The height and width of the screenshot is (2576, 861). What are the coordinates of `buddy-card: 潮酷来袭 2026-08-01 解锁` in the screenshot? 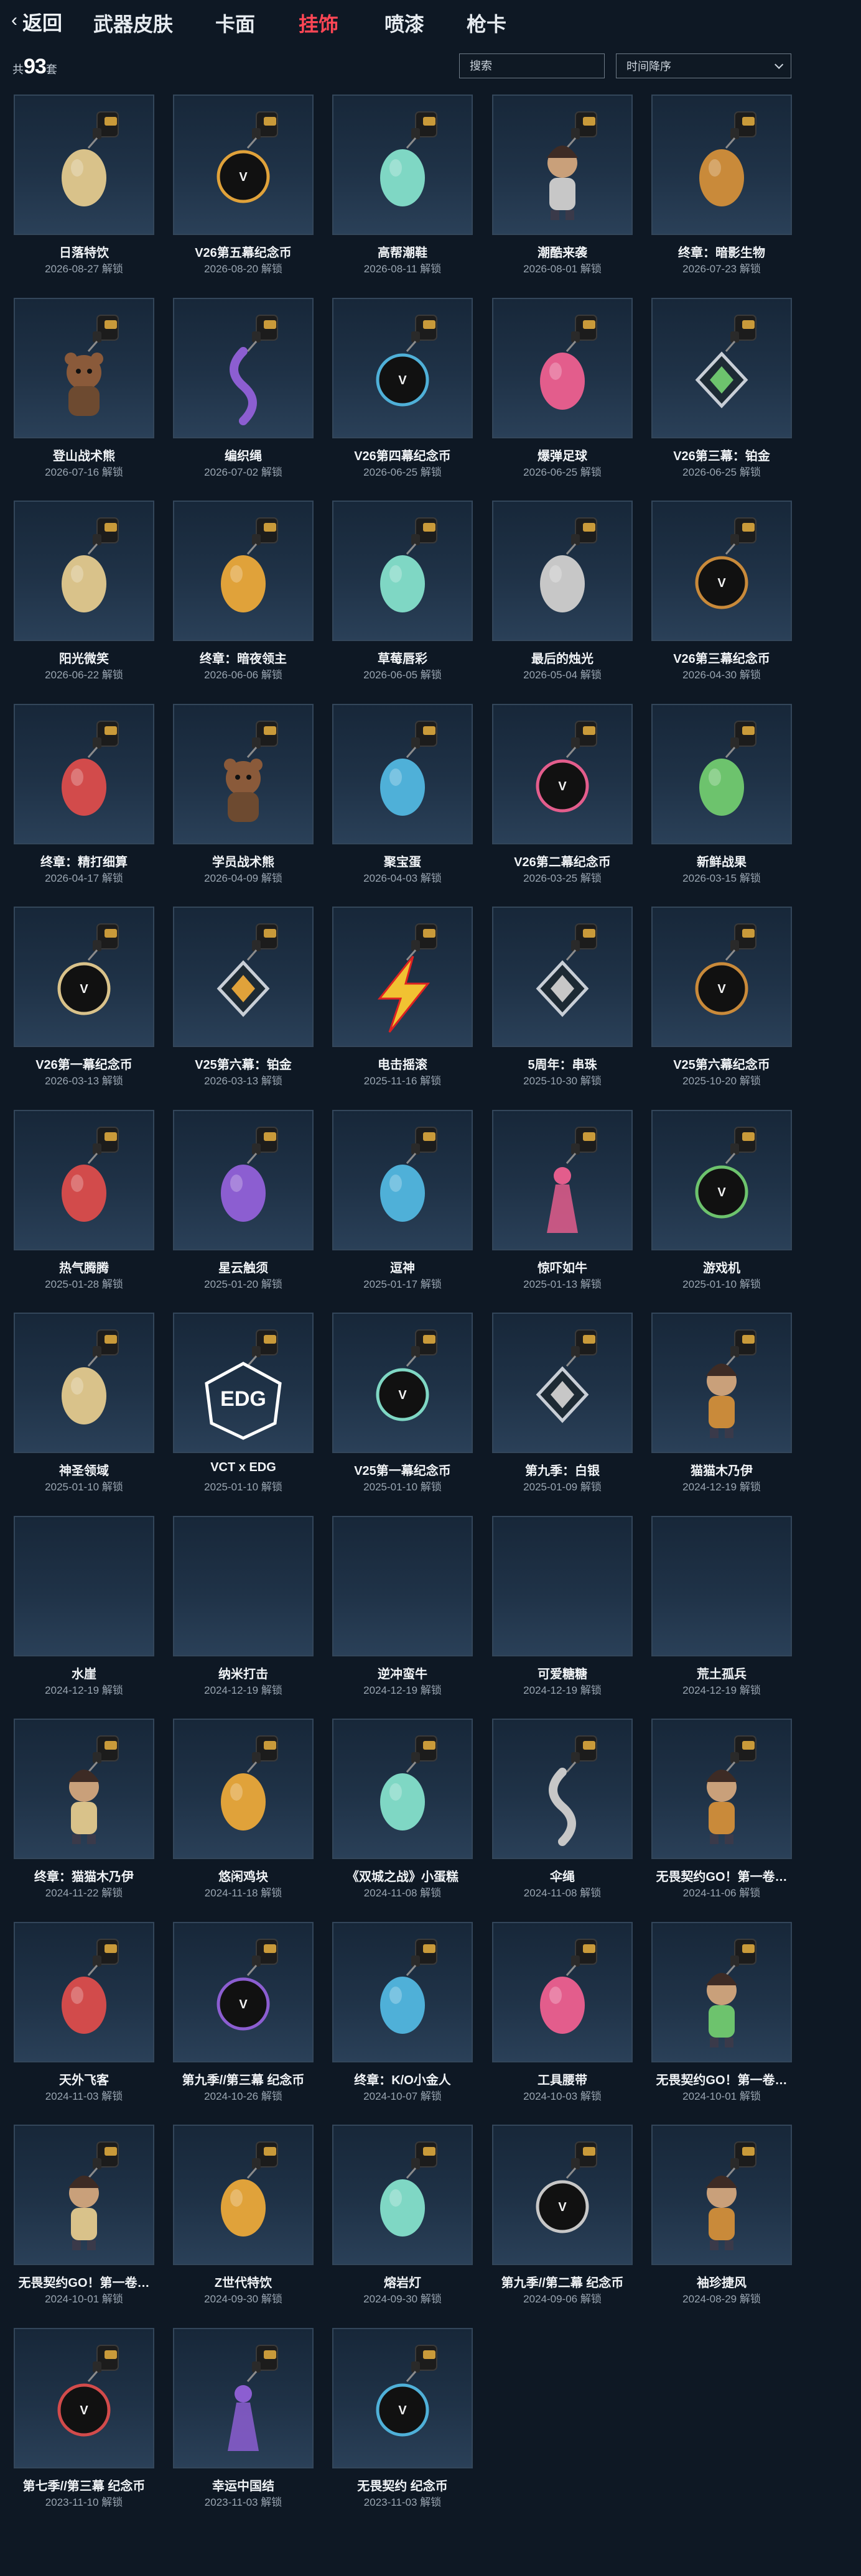 It's located at (562, 196).